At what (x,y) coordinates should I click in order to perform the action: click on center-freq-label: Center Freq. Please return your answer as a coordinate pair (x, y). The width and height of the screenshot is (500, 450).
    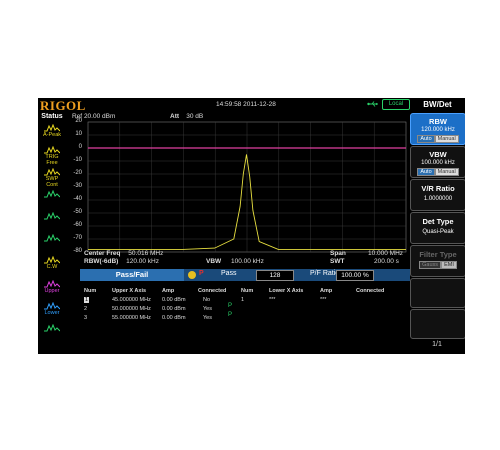
    Looking at the image, I should click on (102, 253).